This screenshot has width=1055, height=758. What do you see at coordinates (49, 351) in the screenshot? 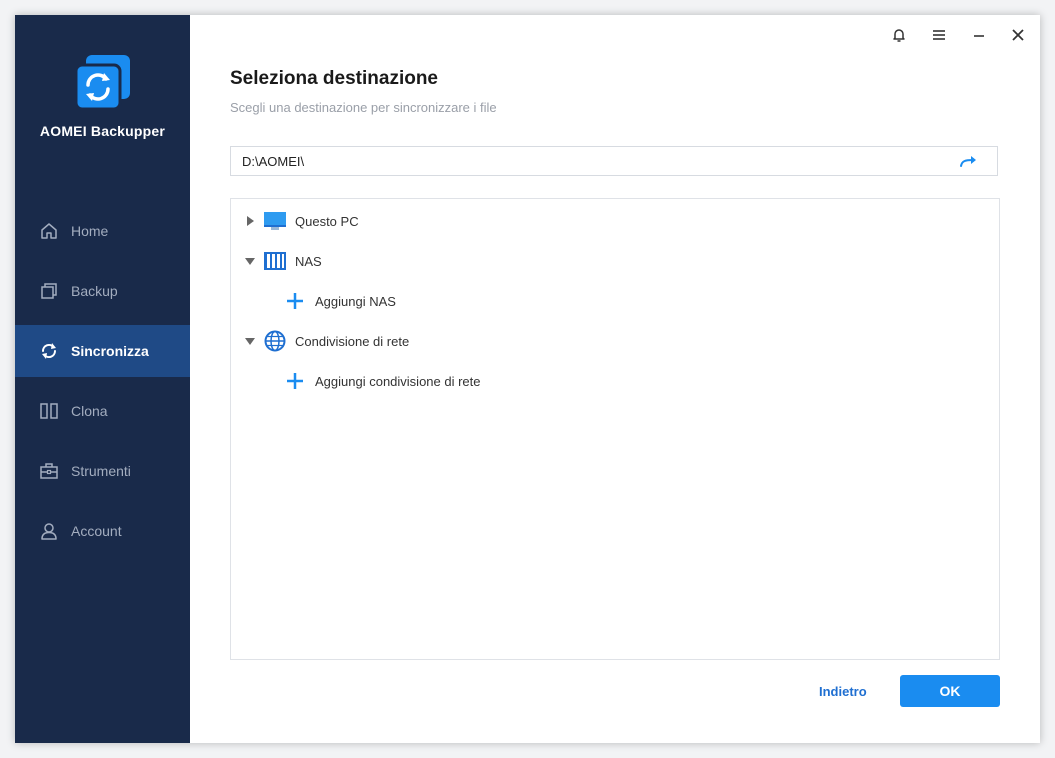
I see `sync-icon` at bounding box center [49, 351].